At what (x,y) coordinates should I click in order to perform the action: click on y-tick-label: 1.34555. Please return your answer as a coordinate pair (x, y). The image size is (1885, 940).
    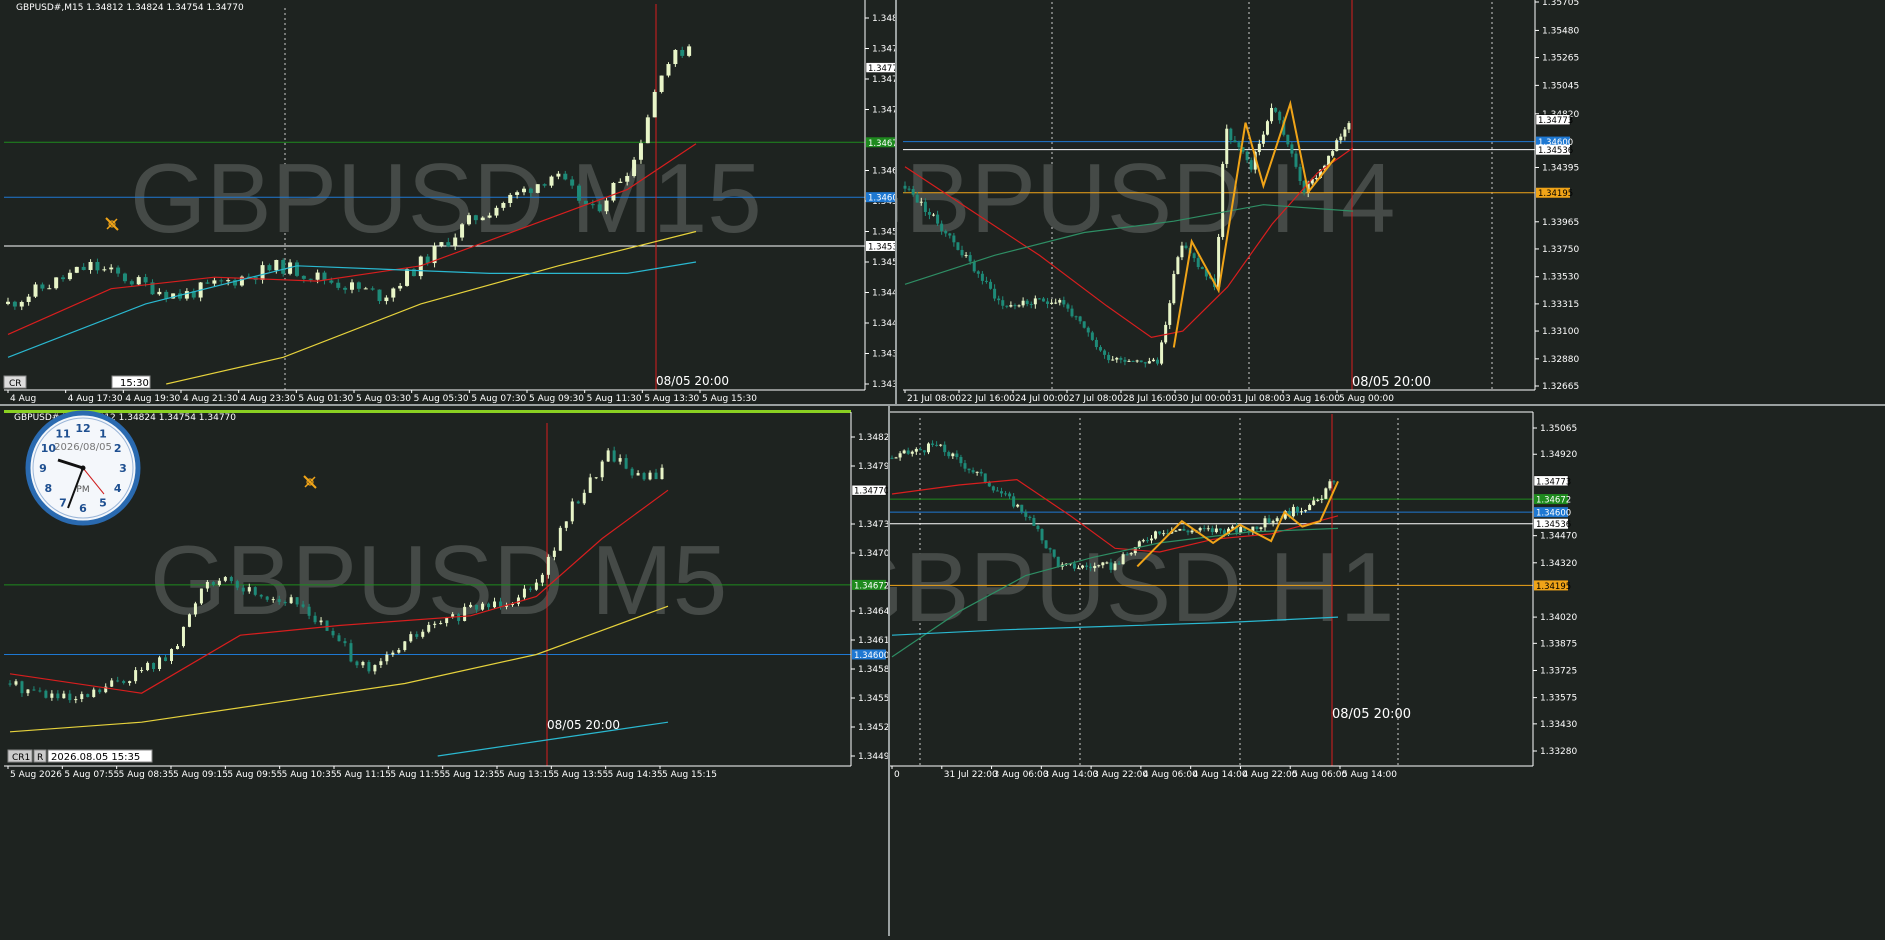
    Looking at the image, I should click on (883, 233).